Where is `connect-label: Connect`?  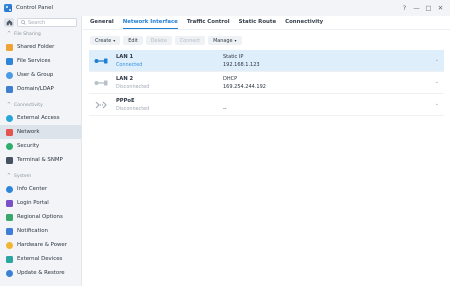
connect-label: Connect is located at coordinates (190, 40).